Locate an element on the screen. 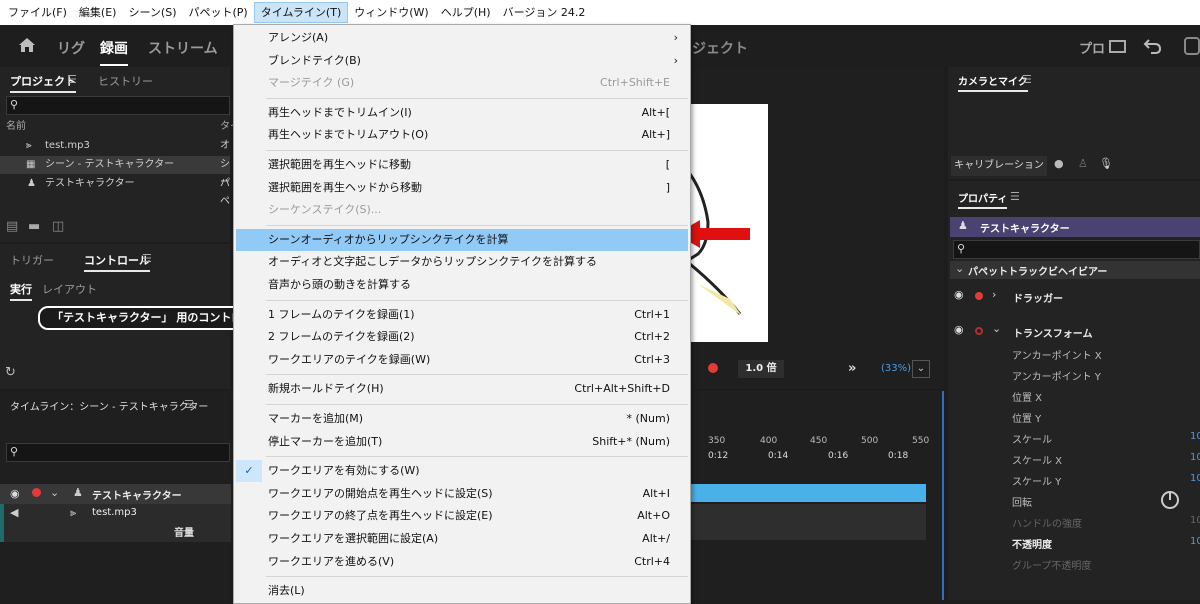  menu-version: バージョン 24.2 is located at coordinates (544, 13).